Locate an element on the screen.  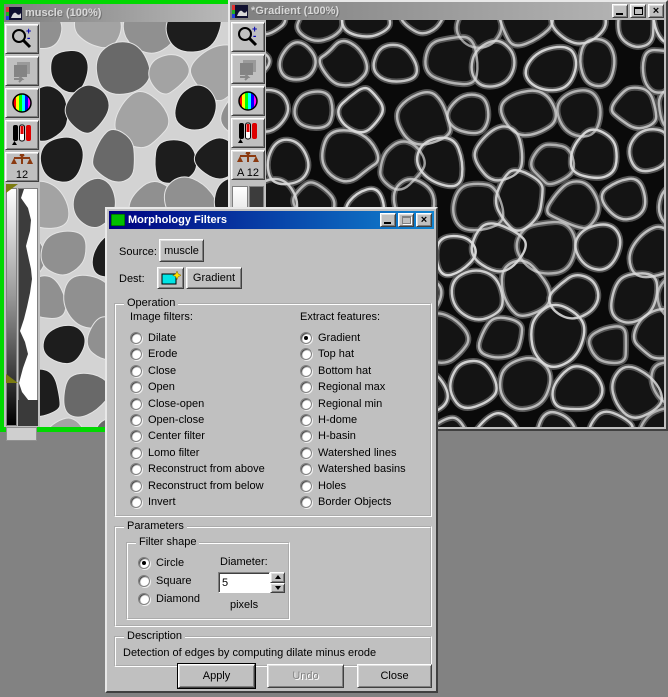
radio-option-gradient: Gradient is located at coordinates (330, 338).